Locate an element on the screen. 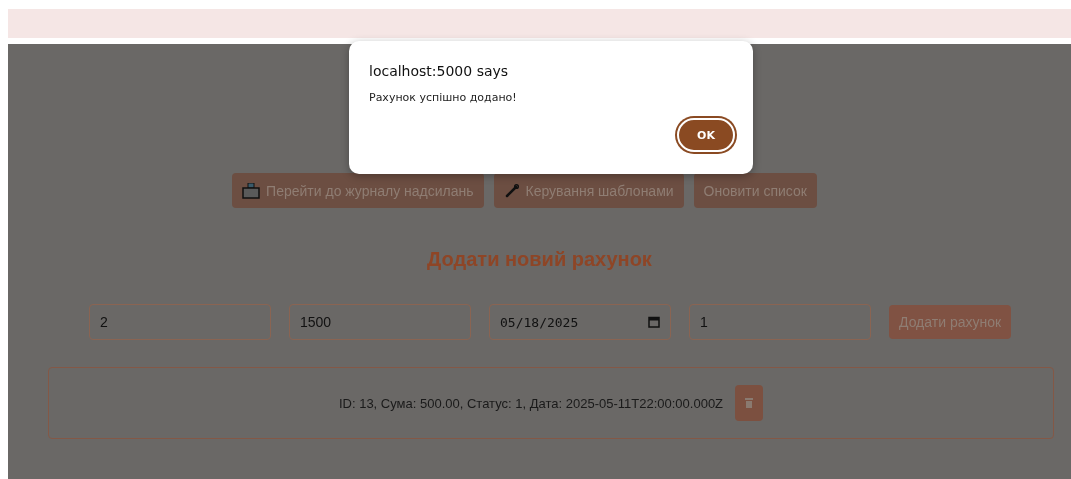 The height and width of the screenshot is (479, 1071). date-field: 05/18/2025 is located at coordinates (580, 322).